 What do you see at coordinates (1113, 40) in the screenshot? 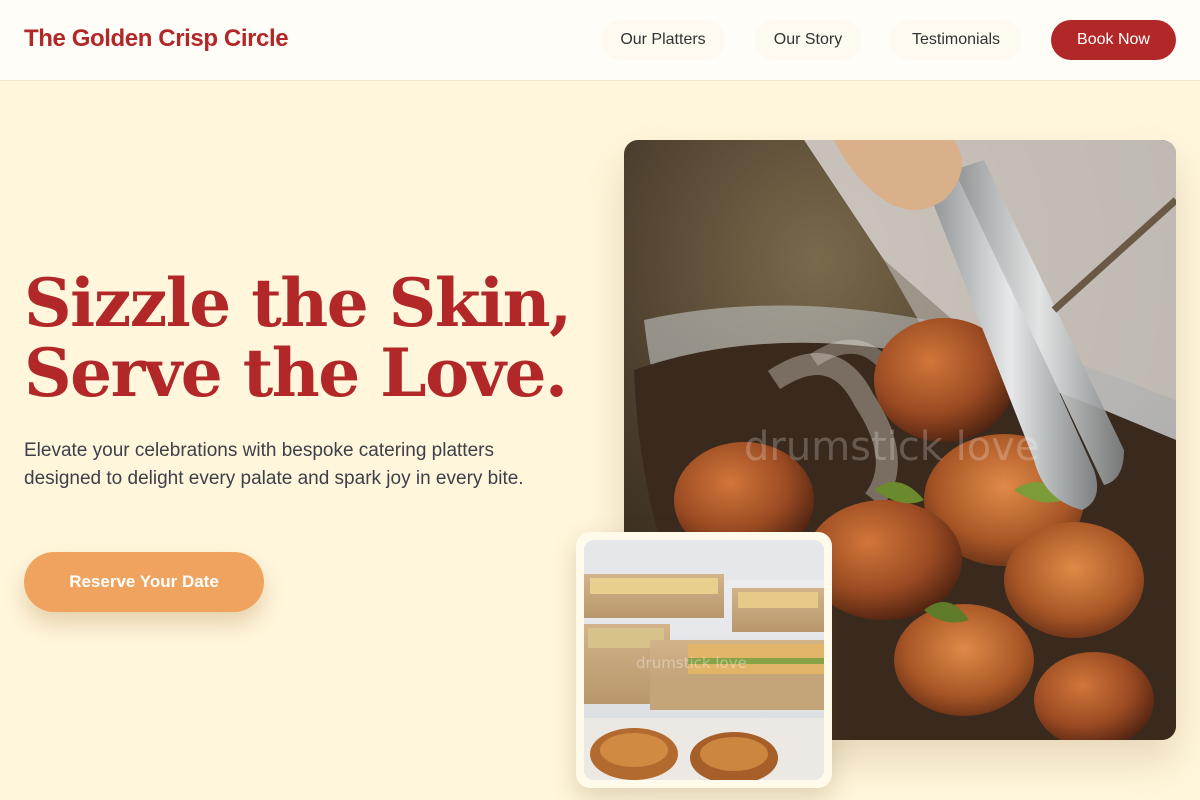
I see `book-now-button: Book Now` at bounding box center [1113, 40].